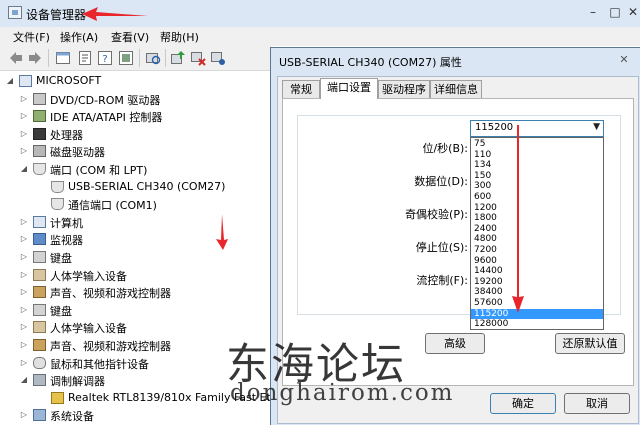  What do you see at coordinates (39, 221) in the screenshot?
I see `computer-icon` at bounding box center [39, 221].